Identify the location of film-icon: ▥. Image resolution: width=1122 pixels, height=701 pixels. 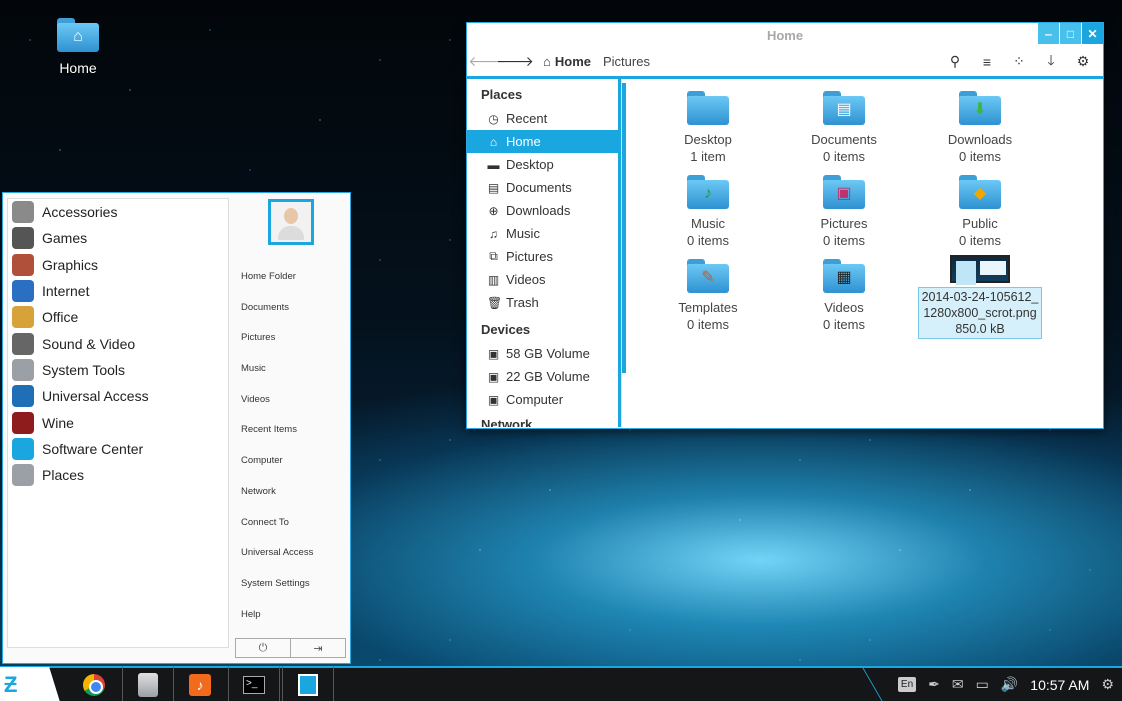
(493, 279).